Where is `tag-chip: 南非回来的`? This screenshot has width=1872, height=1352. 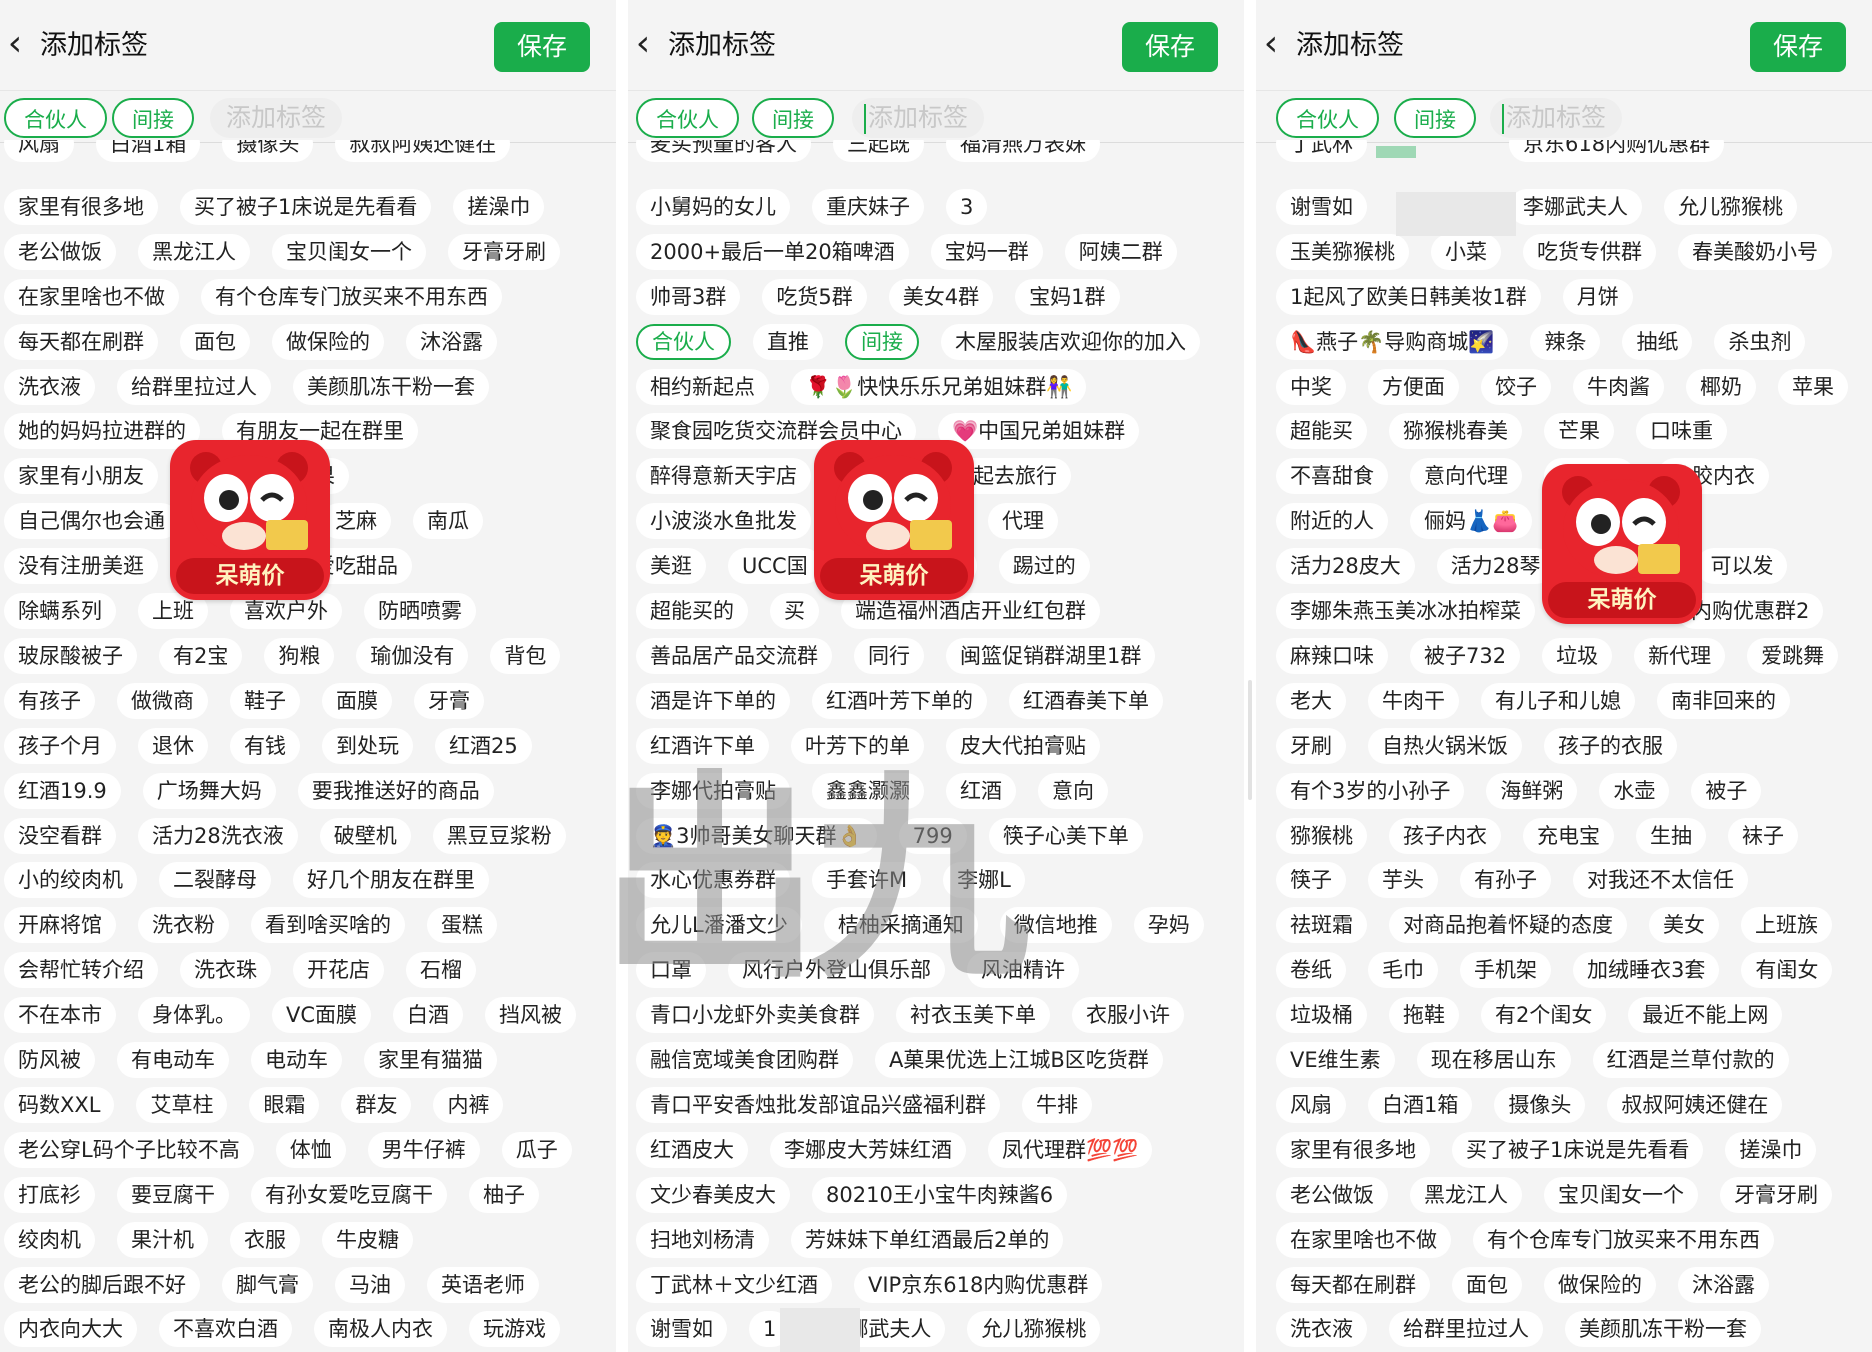 tag-chip: 南非回来的 is located at coordinates (1723, 700).